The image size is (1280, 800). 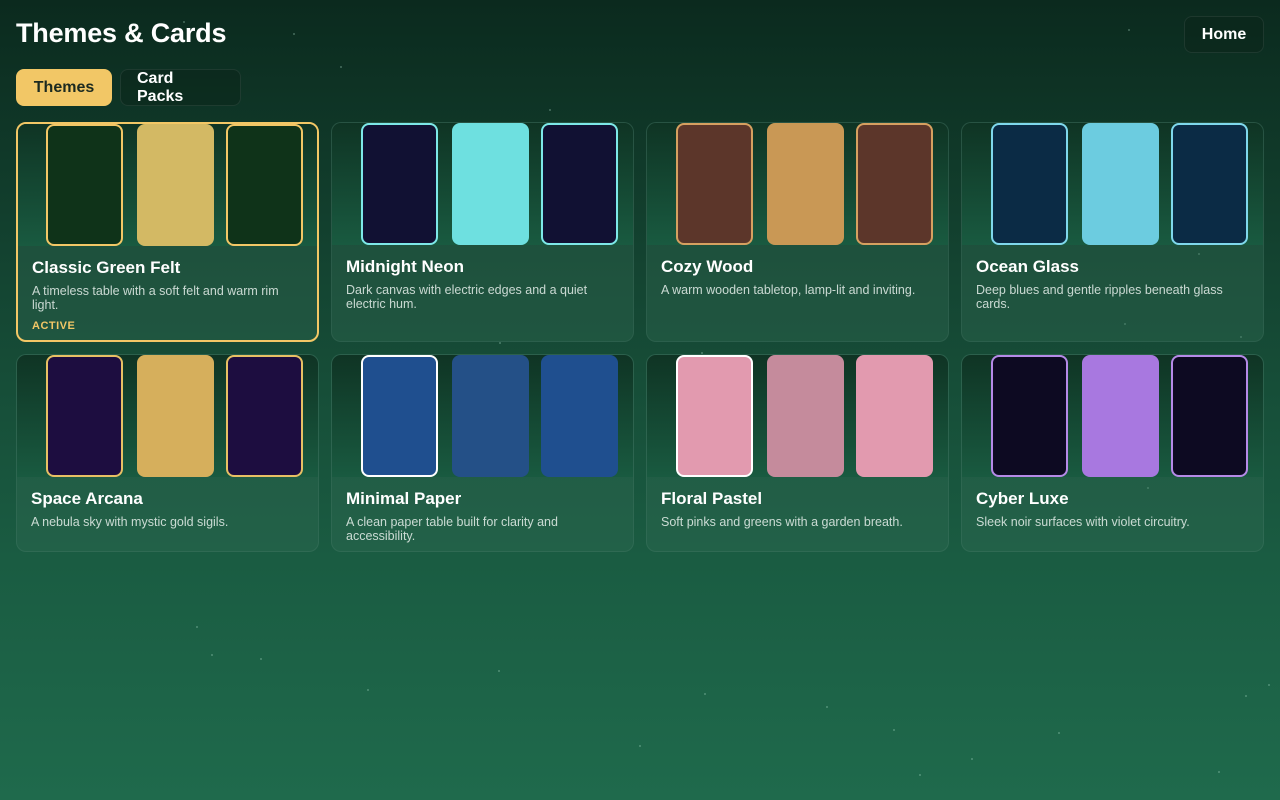 What do you see at coordinates (54, 326) in the screenshot?
I see `active-badge: ACTIVE` at bounding box center [54, 326].